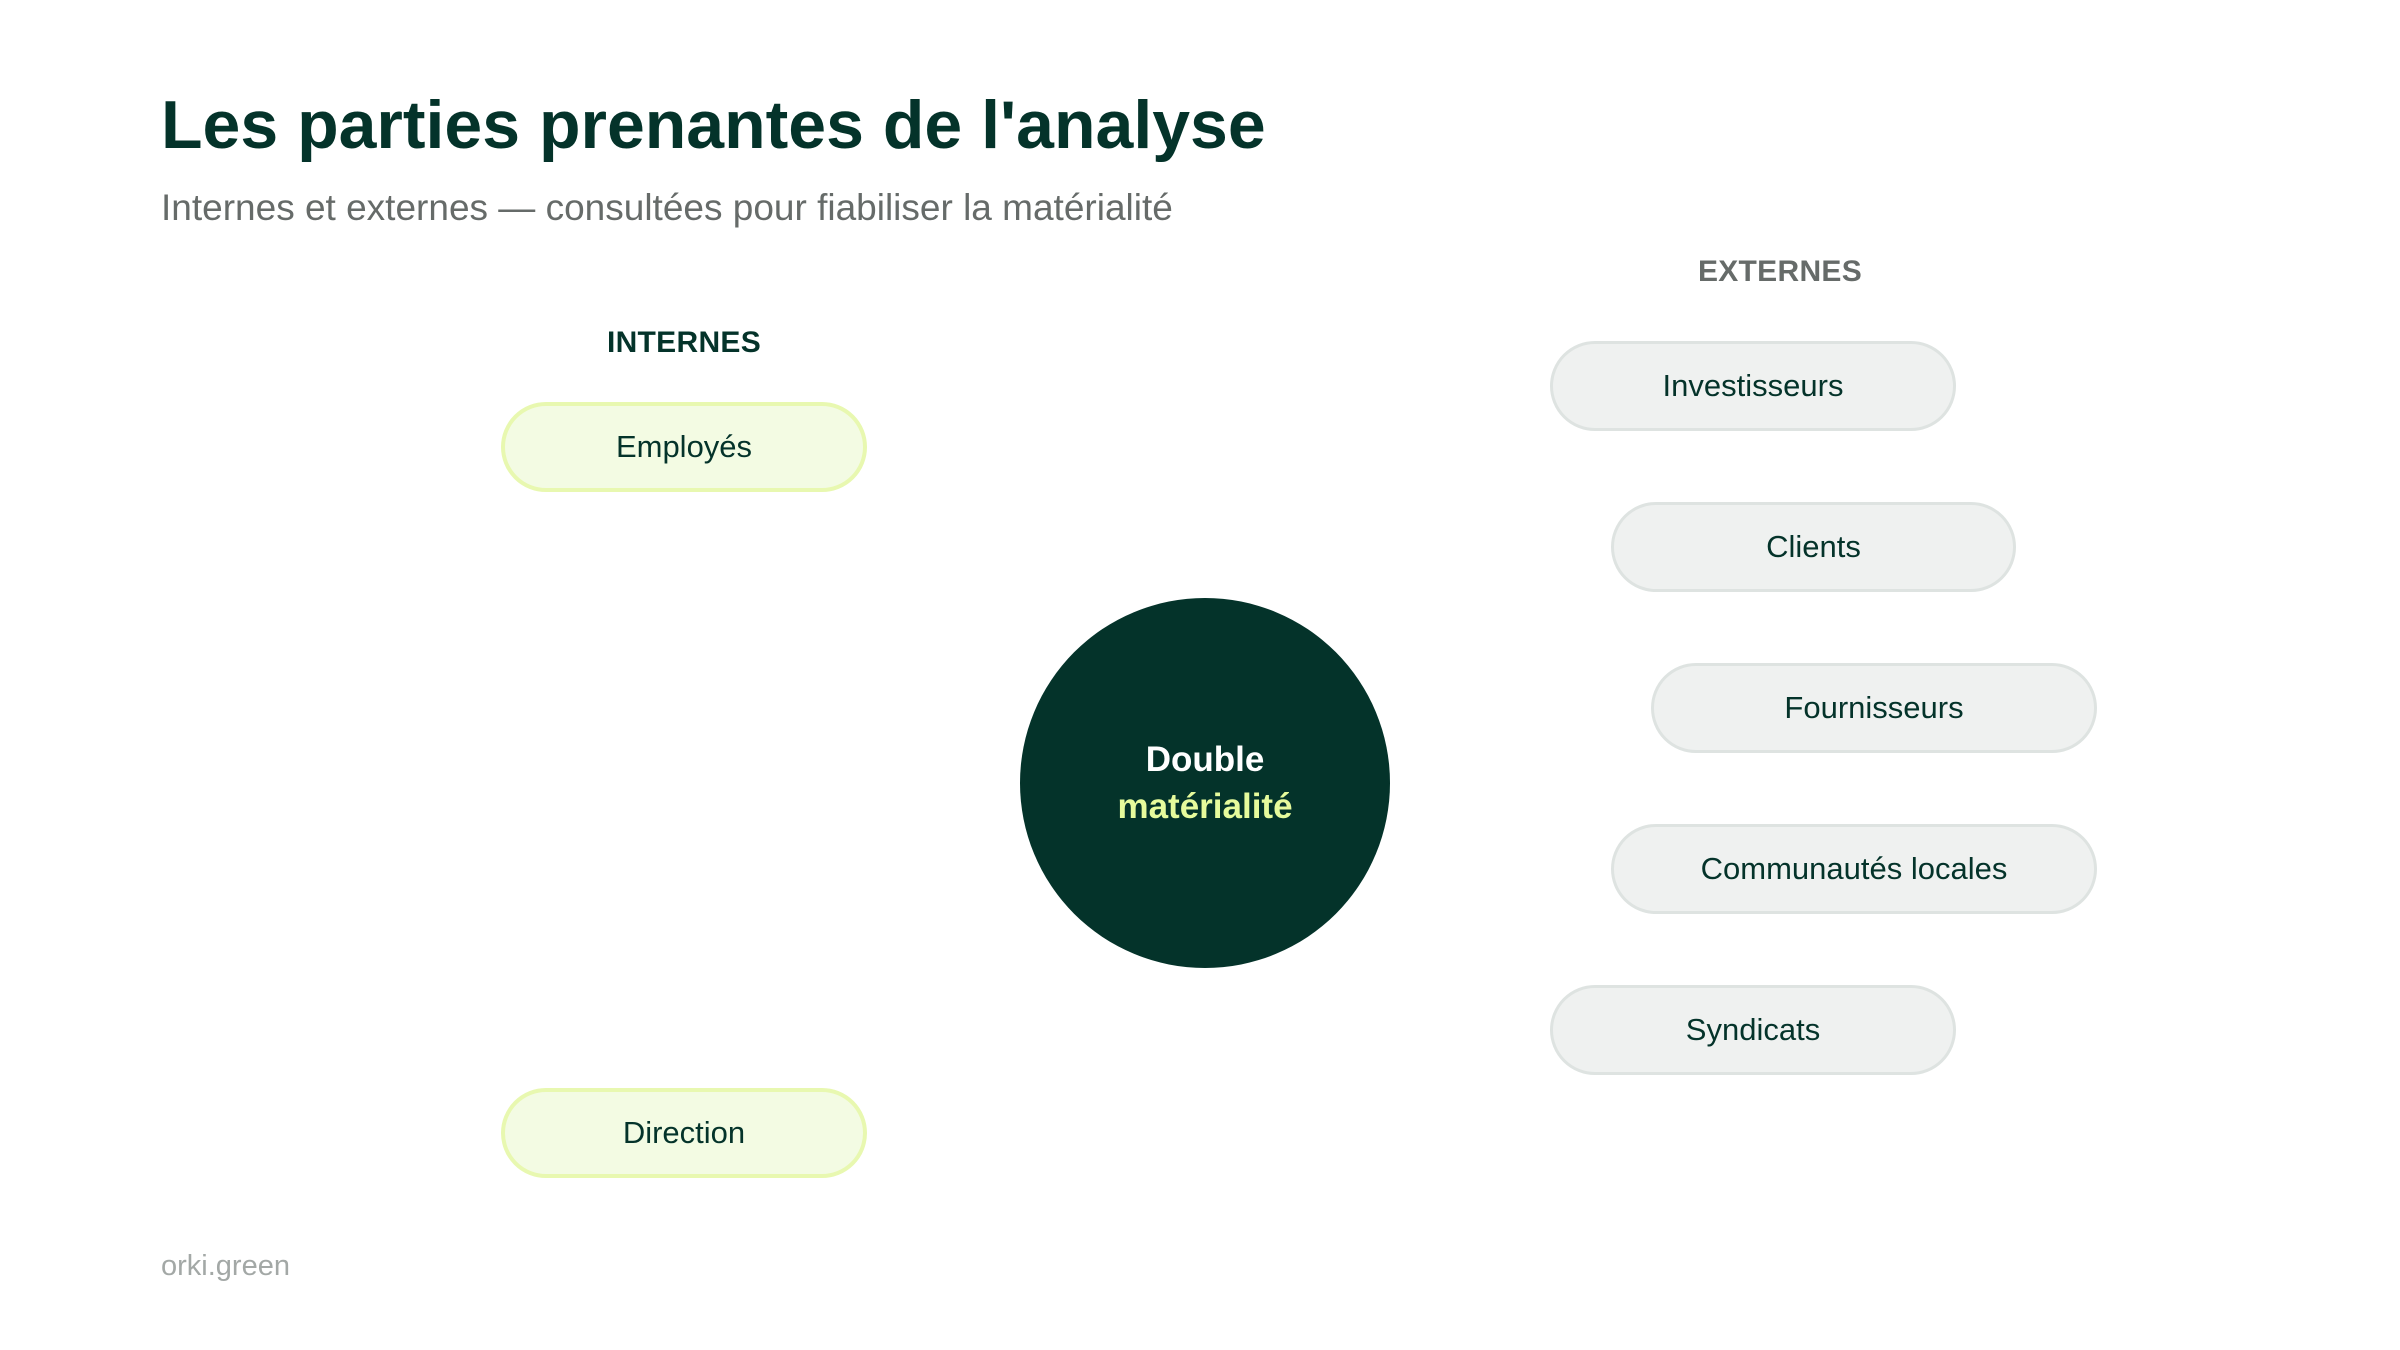  Describe the element at coordinates (684, 342) in the screenshot. I see `internal-group-label: INTERNES` at that location.